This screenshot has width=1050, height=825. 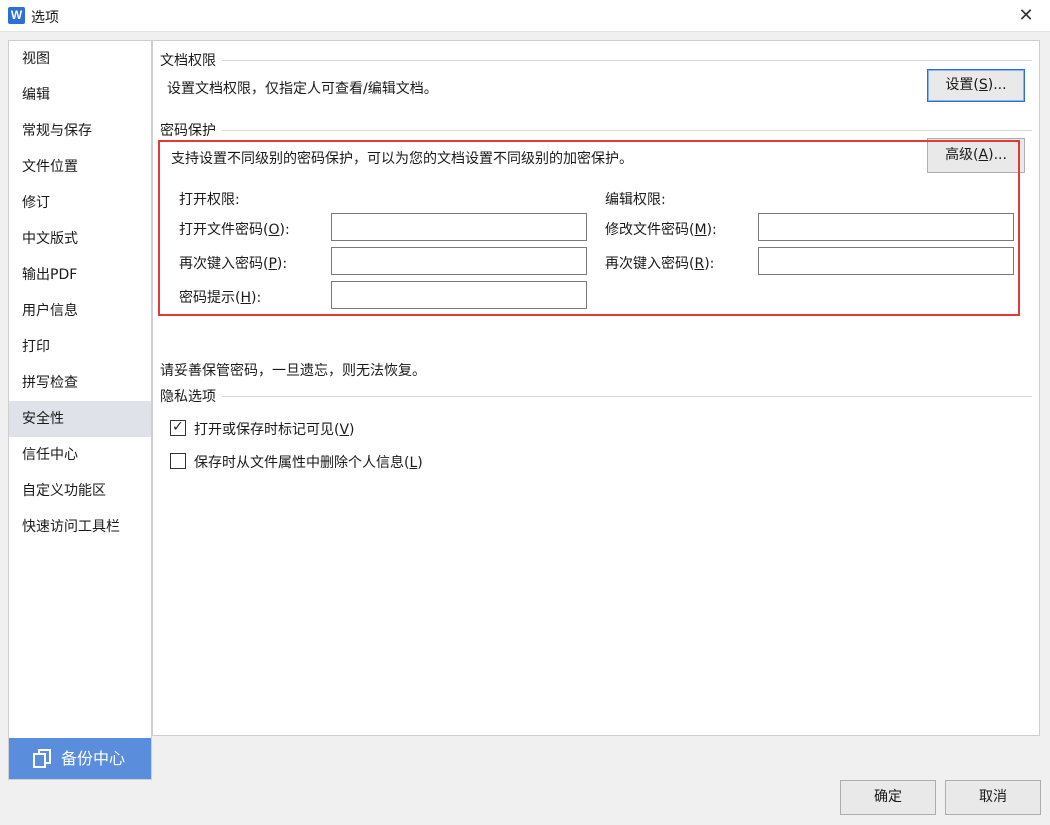 I want to click on modify-password-confirm-field, so click(x=886, y=261).